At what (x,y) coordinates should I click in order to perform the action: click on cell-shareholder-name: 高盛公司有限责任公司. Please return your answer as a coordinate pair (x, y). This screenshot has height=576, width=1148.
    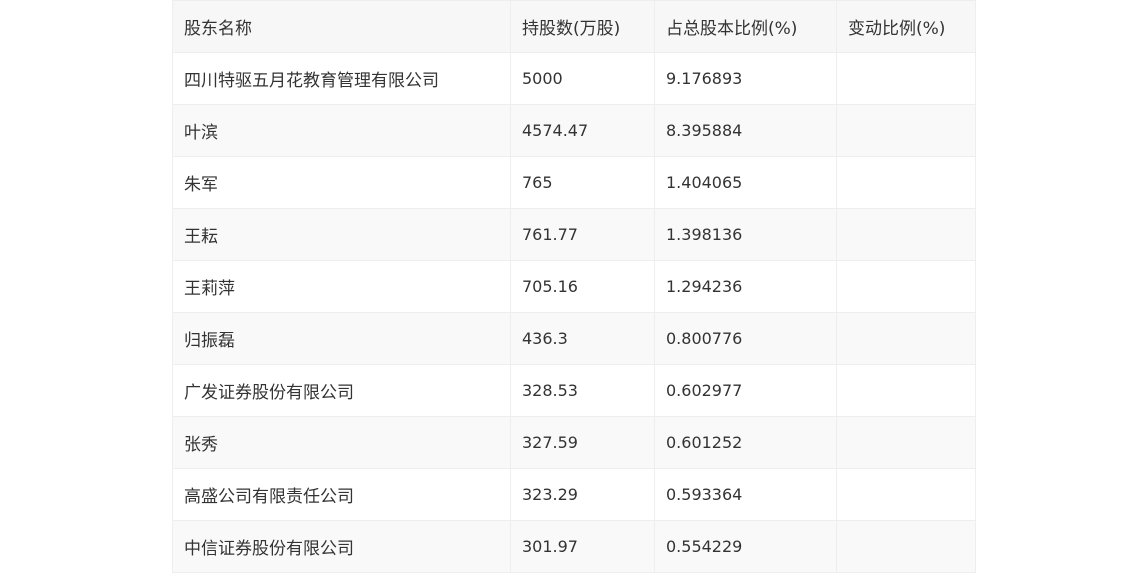
    Looking at the image, I should click on (341, 494).